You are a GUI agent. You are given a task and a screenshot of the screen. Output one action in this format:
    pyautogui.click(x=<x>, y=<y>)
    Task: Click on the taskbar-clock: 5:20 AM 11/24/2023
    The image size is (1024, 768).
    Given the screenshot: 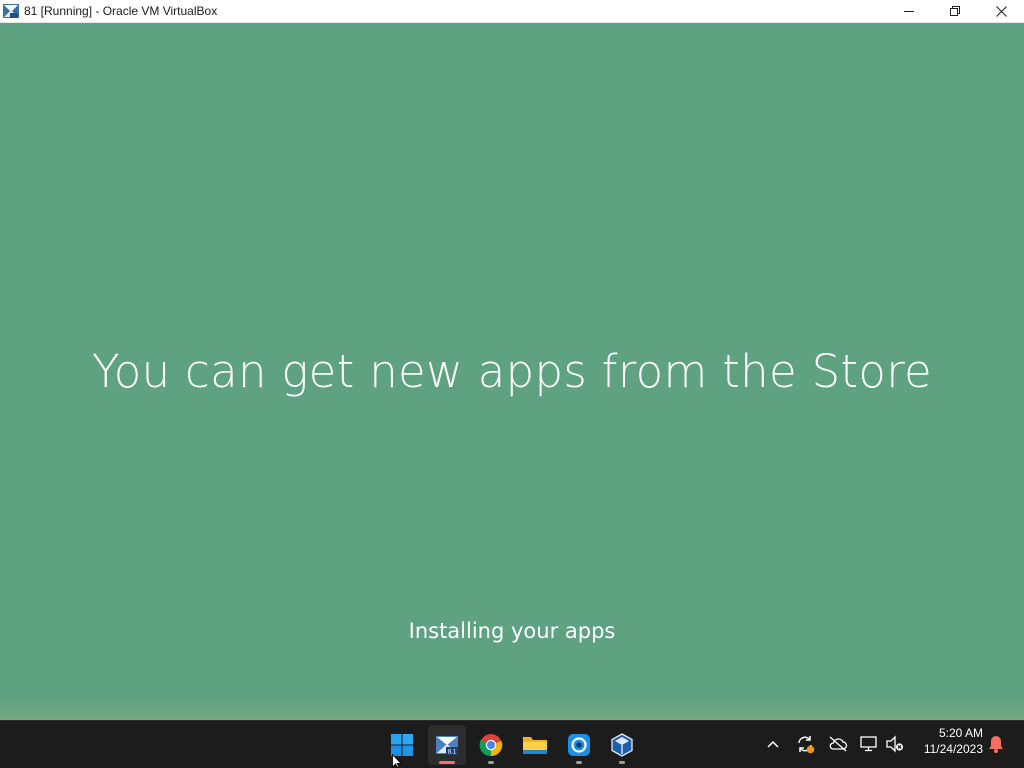 What is the action you would take?
    pyautogui.click(x=948, y=741)
    